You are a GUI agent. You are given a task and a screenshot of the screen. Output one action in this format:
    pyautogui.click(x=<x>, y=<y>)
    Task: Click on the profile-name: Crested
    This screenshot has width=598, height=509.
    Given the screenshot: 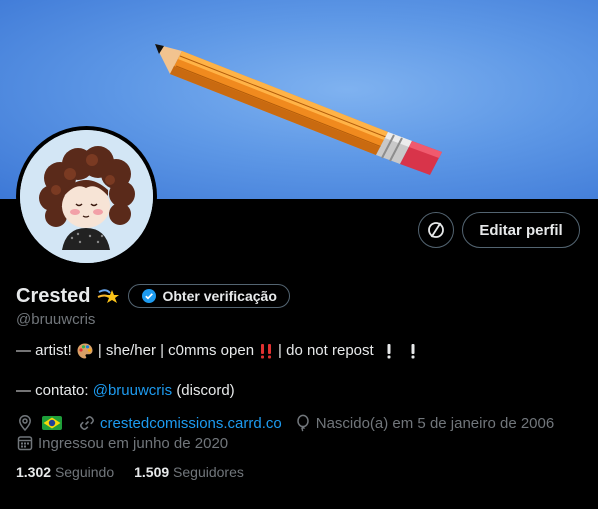 What is the action you would take?
    pyautogui.click(x=53, y=295)
    